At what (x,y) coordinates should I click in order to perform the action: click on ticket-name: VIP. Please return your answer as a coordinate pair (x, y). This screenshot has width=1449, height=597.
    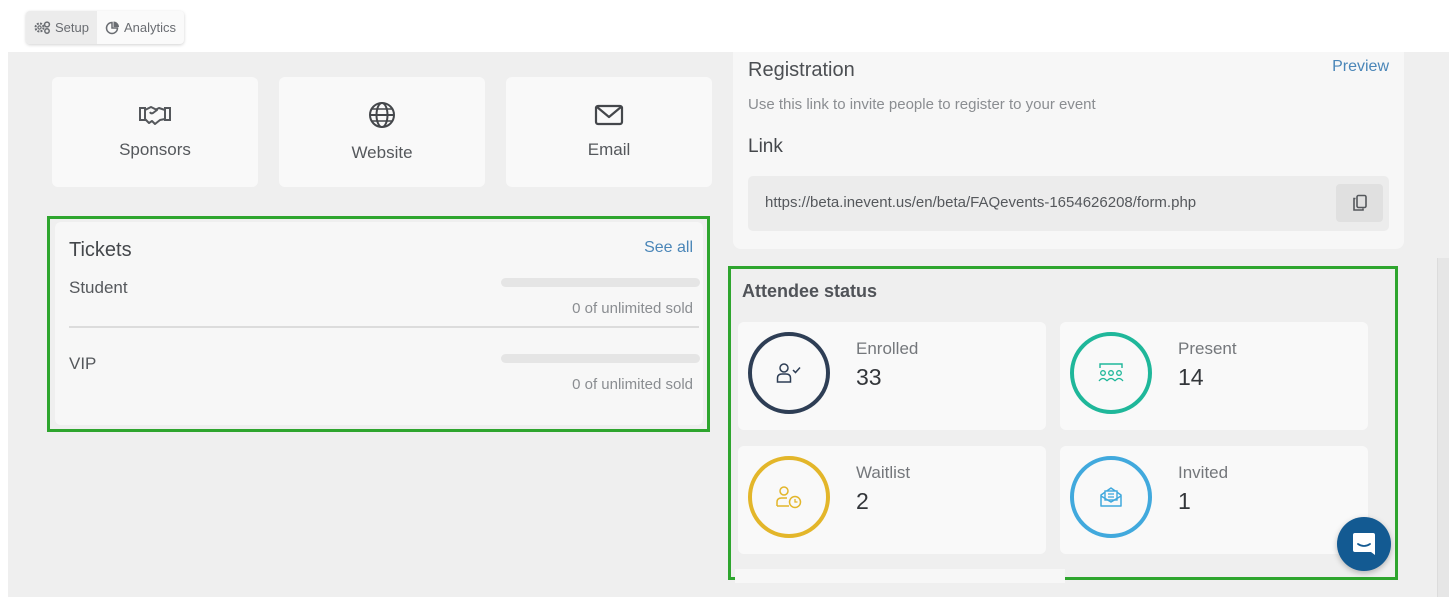
    Looking at the image, I should click on (83, 363).